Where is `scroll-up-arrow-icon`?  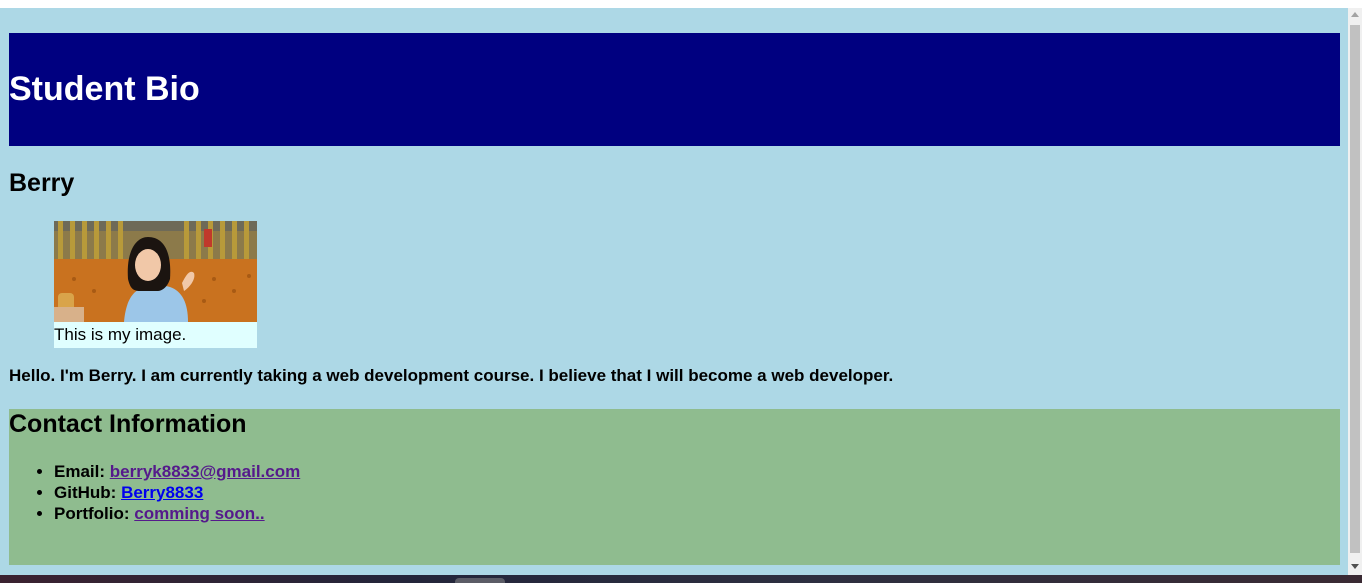 scroll-up-arrow-icon is located at coordinates (1355, 14).